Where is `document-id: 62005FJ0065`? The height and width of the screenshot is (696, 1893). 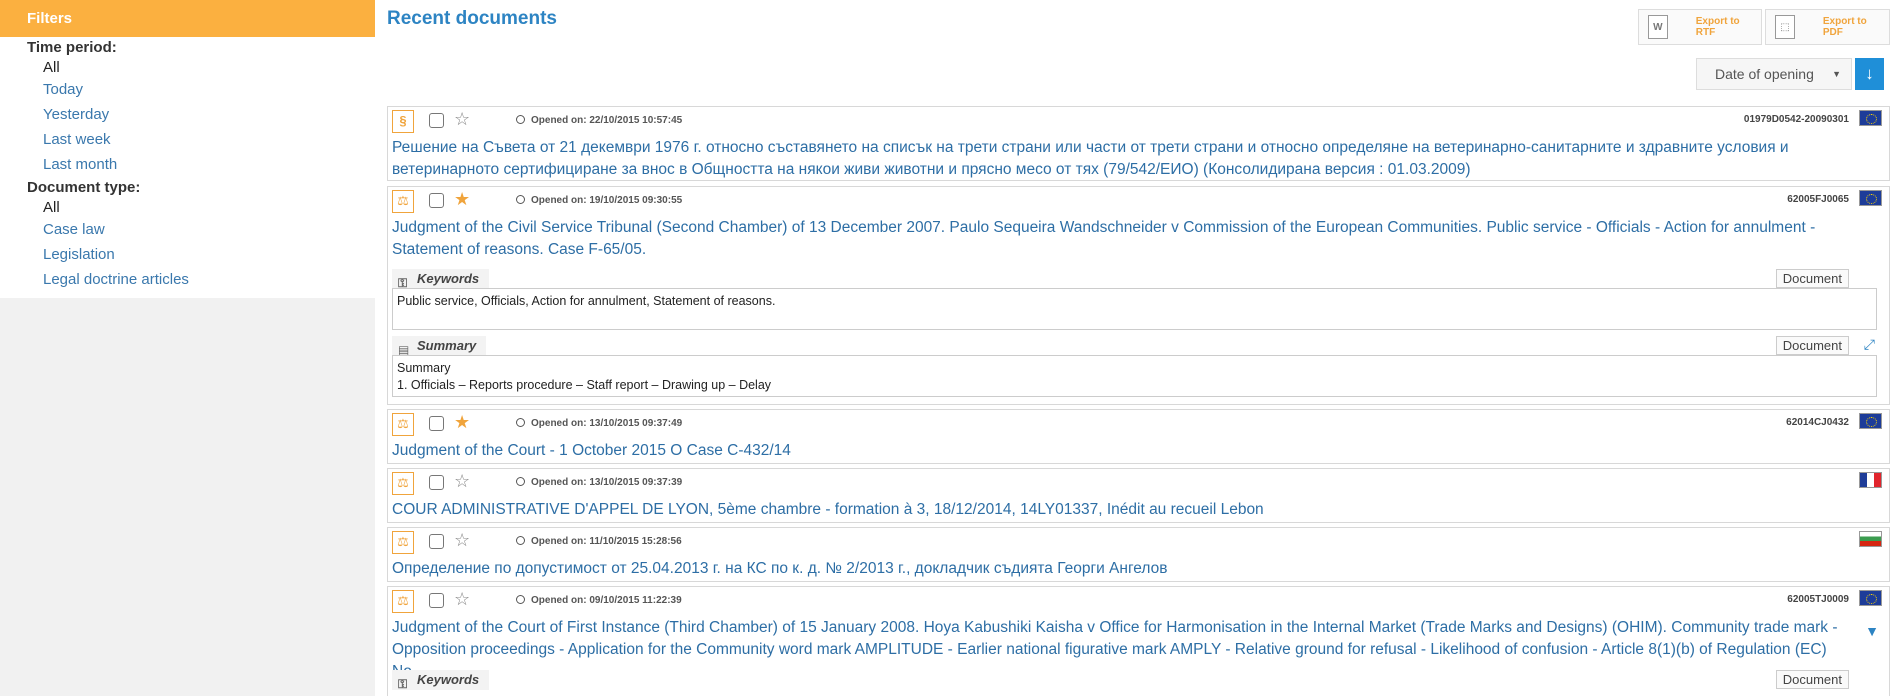 document-id: 62005FJ0065 is located at coordinates (1818, 199).